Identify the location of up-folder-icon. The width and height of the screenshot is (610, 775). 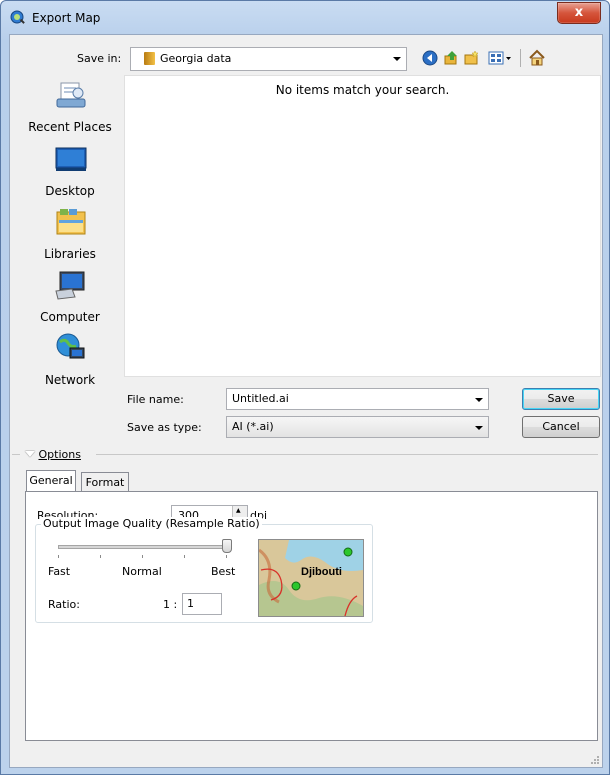
(451, 58).